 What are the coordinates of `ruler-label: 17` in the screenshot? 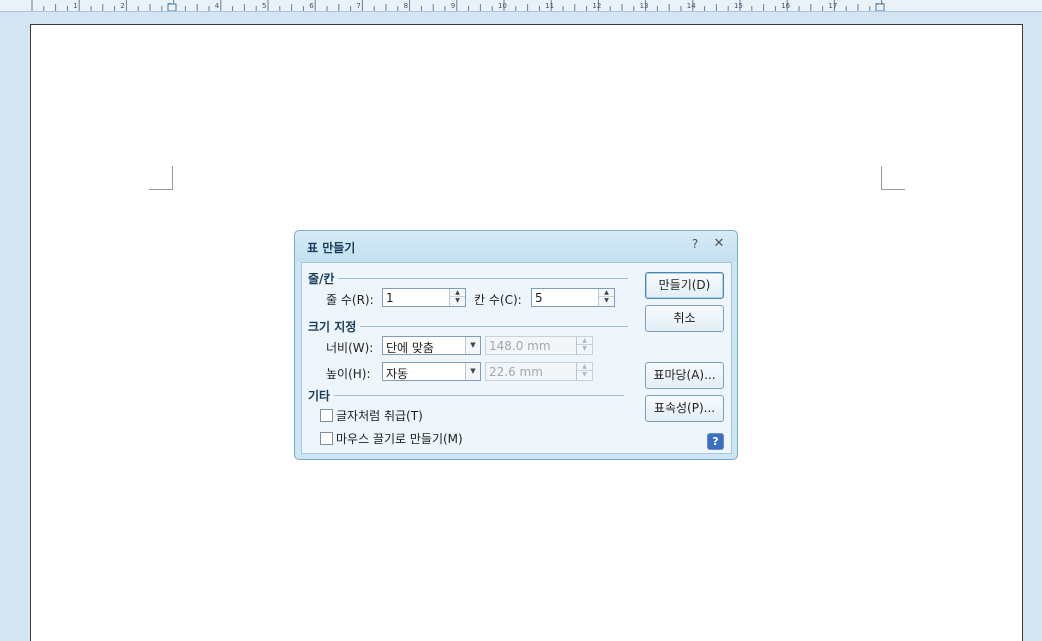 It's located at (832, 6).